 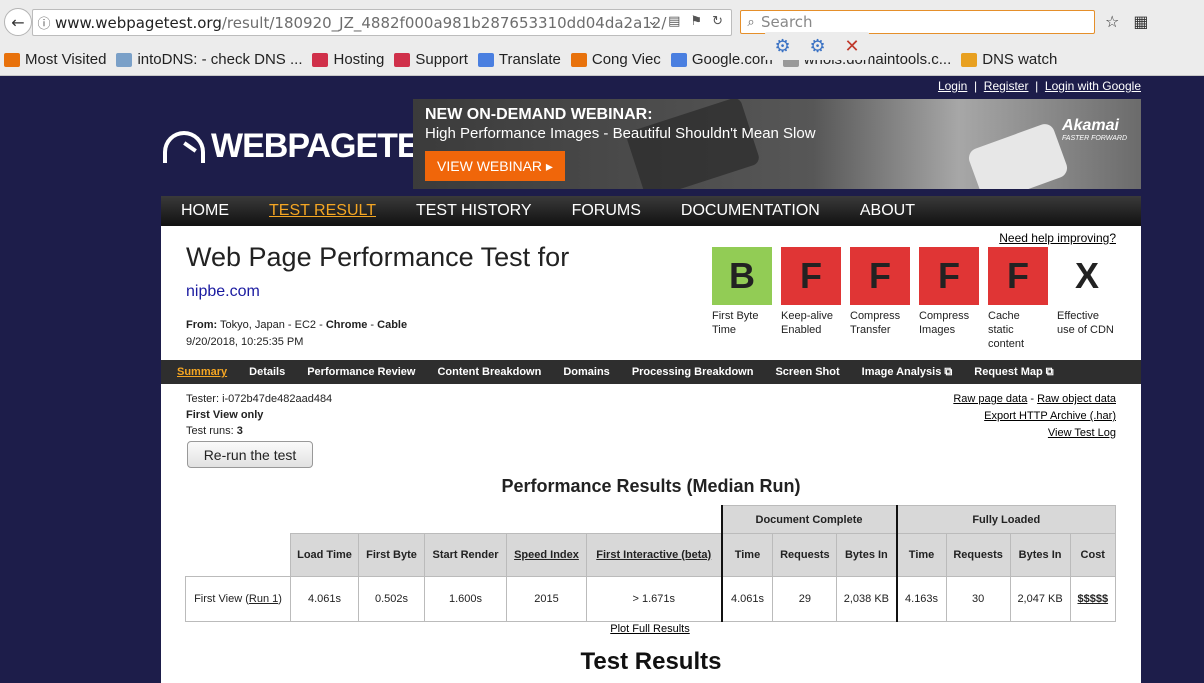 What do you see at coordinates (490, 166) in the screenshot?
I see `view-webinar-label: VIEW WEBINAR` at bounding box center [490, 166].